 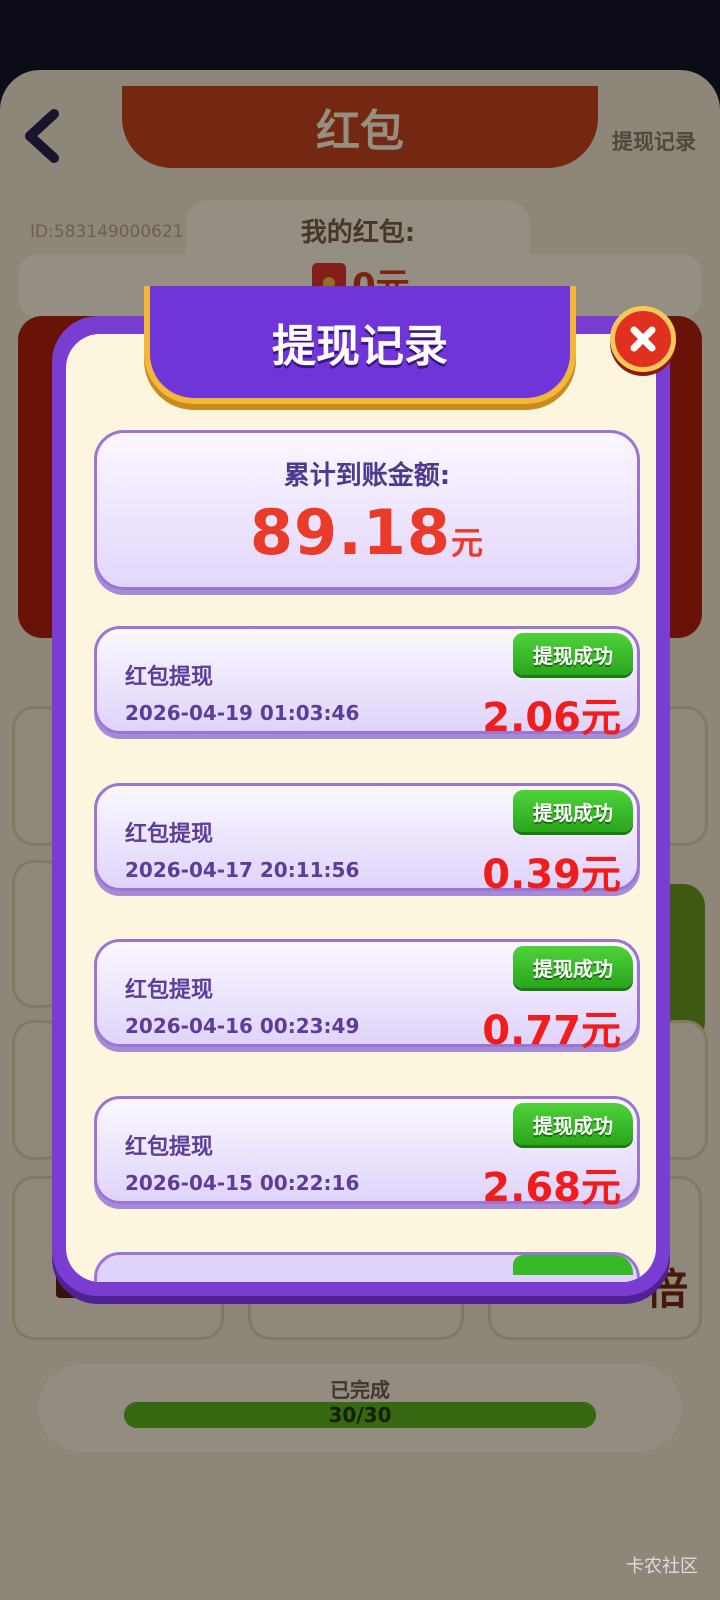 What do you see at coordinates (551, 875) in the screenshot?
I see `record-amount: 0.39元` at bounding box center [551, 875].